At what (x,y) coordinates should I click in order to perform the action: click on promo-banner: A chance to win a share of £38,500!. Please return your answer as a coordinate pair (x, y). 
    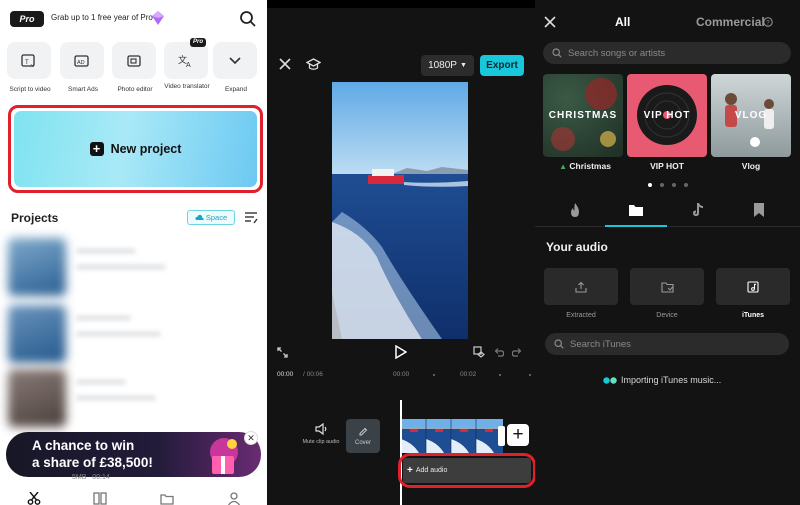
    Looking at the image, I should click on (133, 454).